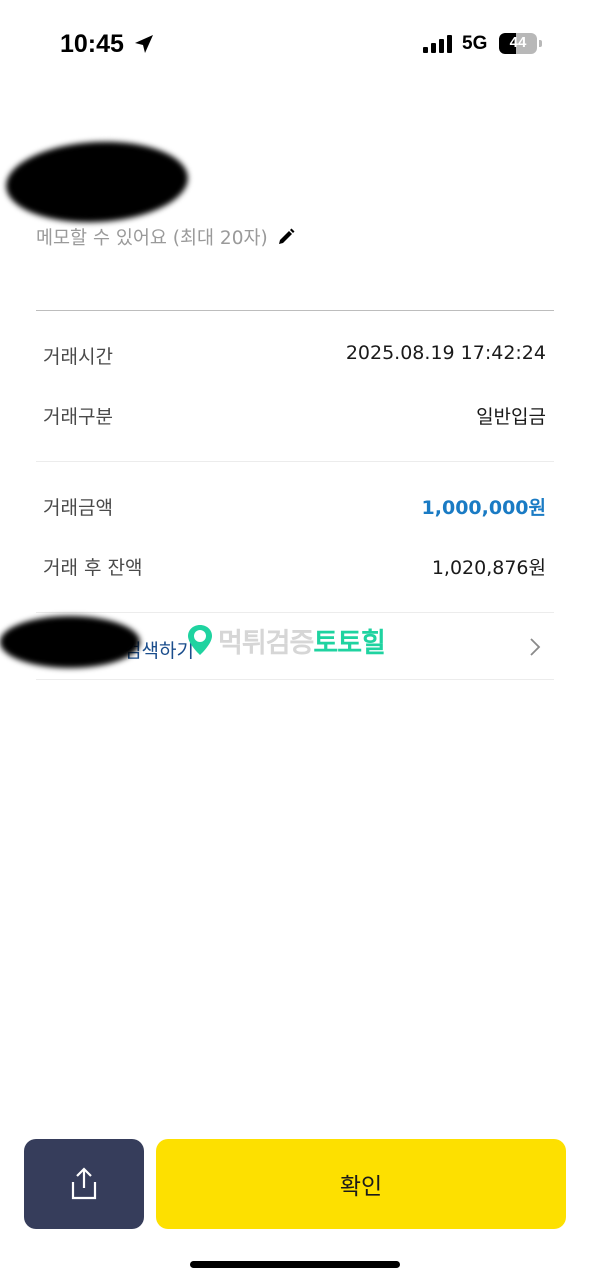  What do you see at coordinates (200, 640) in the screenshot?
I see `map-pin-icon` at bounding box center [200, 640].